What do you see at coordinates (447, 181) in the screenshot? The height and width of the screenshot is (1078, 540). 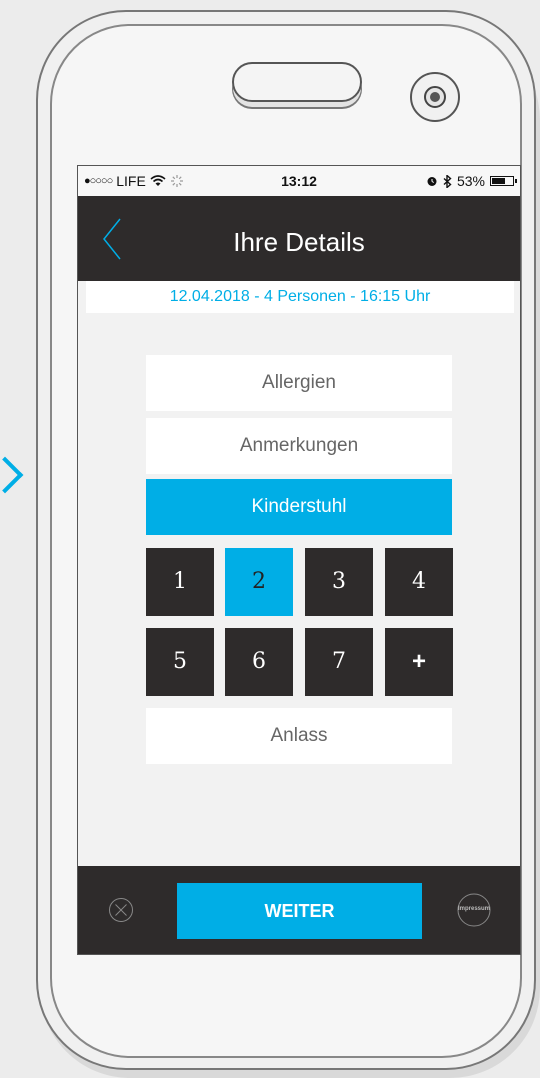 I see `bluetooth-icon` at bounding box center [447, 181].